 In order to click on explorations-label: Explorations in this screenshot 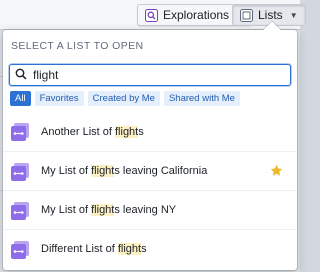, I will do `click(196, 15)`.